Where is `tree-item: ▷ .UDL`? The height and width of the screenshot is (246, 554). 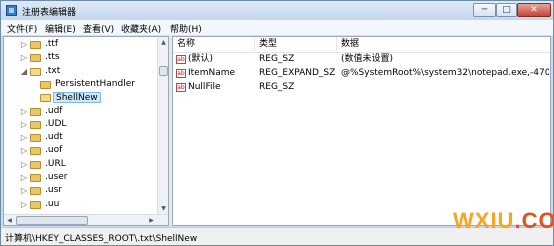 tree-item: ▷ .UDL is located at coordinates (81, 125).